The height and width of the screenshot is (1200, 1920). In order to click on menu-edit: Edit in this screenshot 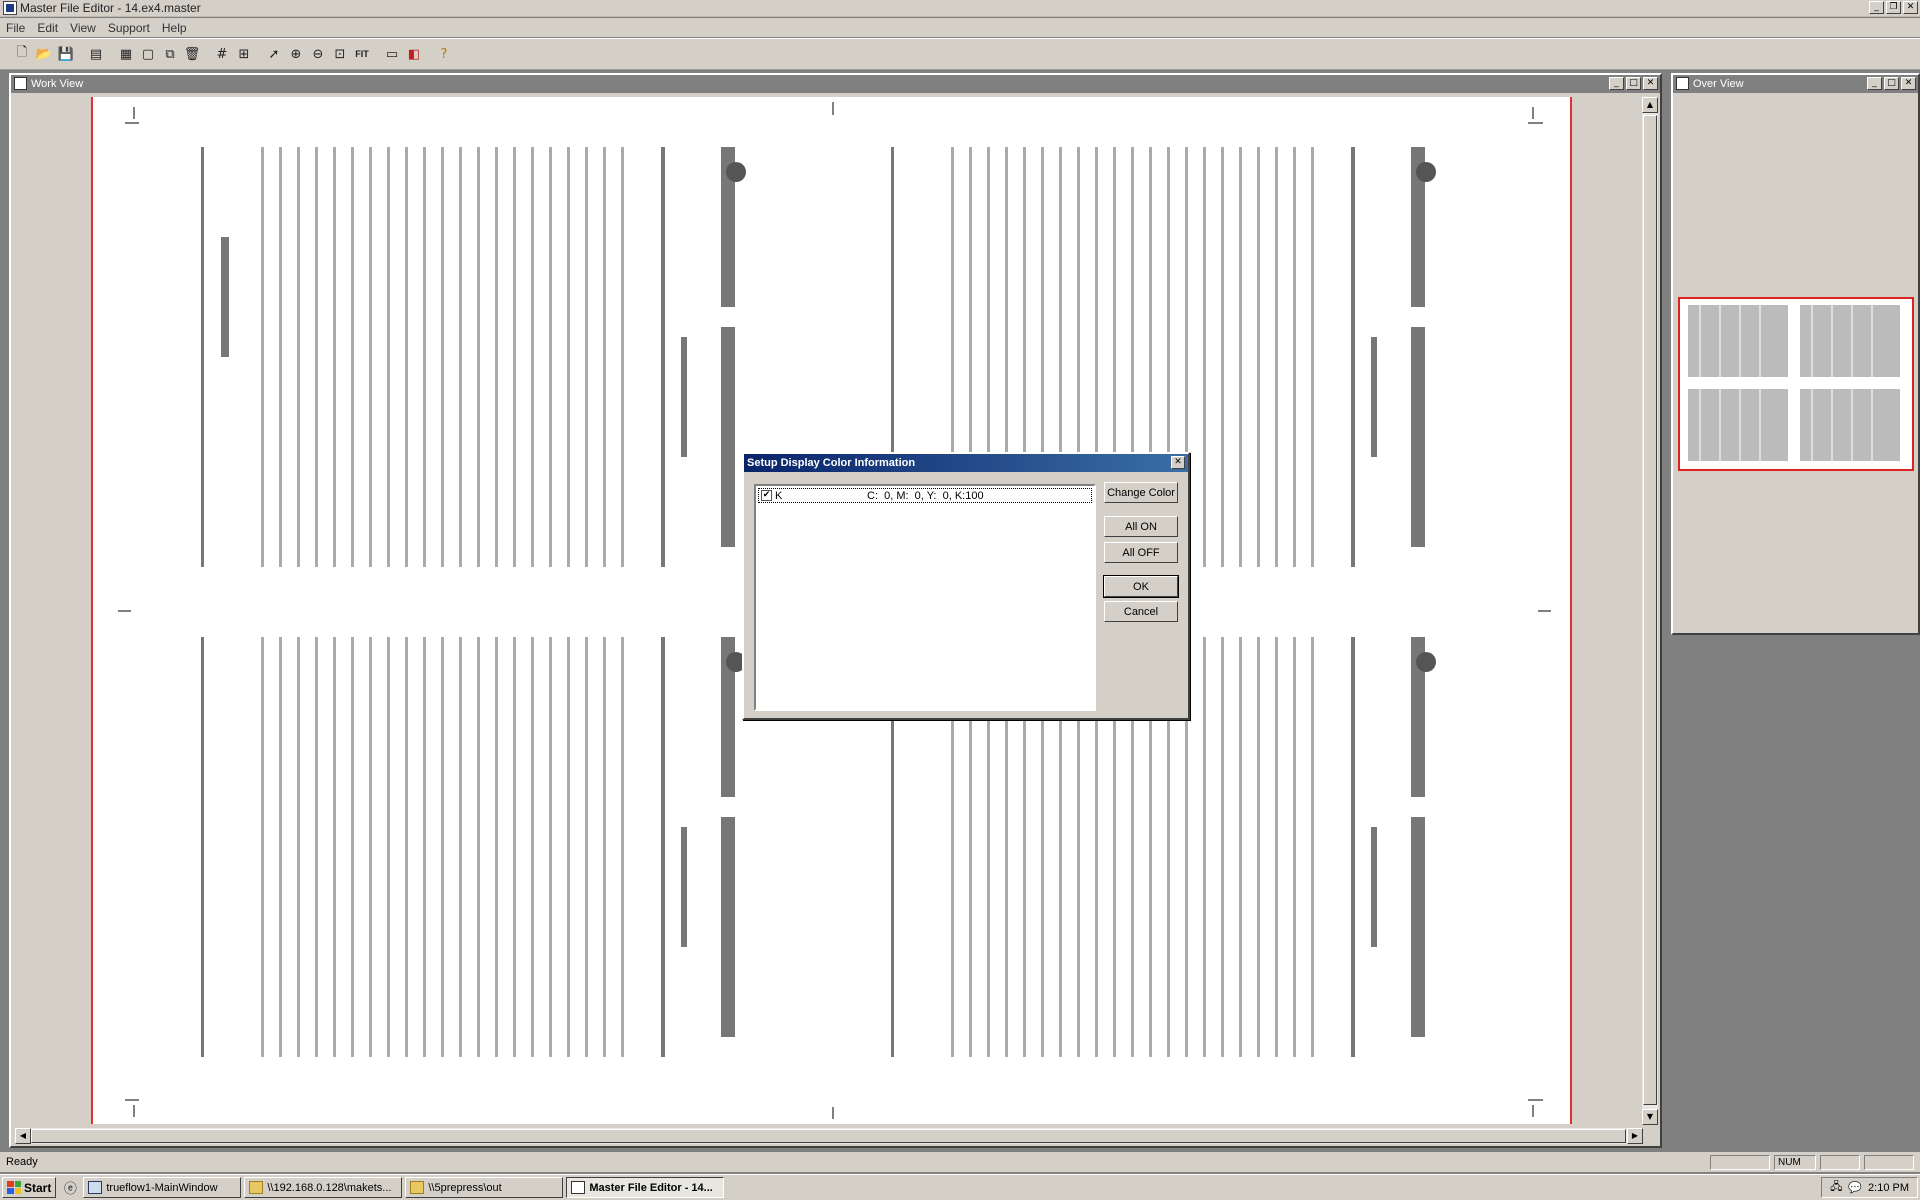, I will do `click(47, 28)`.